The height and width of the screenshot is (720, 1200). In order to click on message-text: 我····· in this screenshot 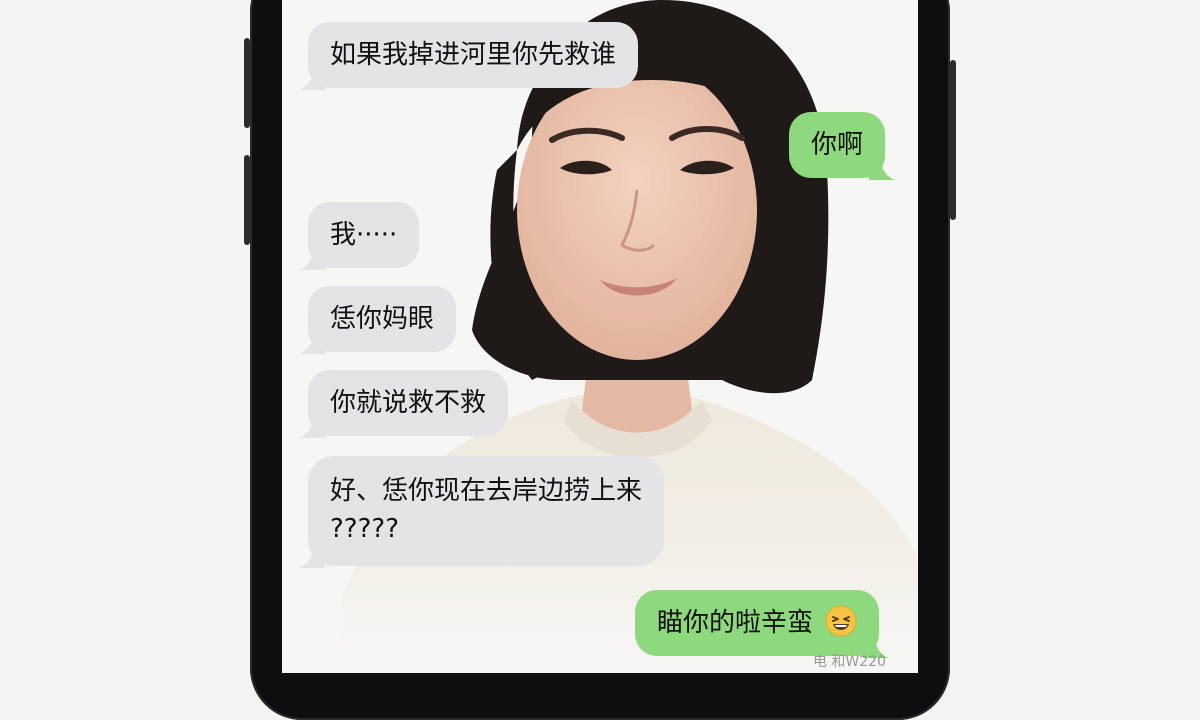, I will do `click(364, 235)`.